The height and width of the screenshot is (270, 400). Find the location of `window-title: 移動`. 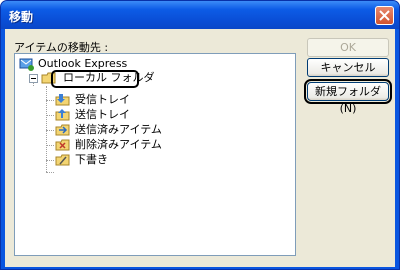

window-title: 移動 is located at coordinates (21, 17).